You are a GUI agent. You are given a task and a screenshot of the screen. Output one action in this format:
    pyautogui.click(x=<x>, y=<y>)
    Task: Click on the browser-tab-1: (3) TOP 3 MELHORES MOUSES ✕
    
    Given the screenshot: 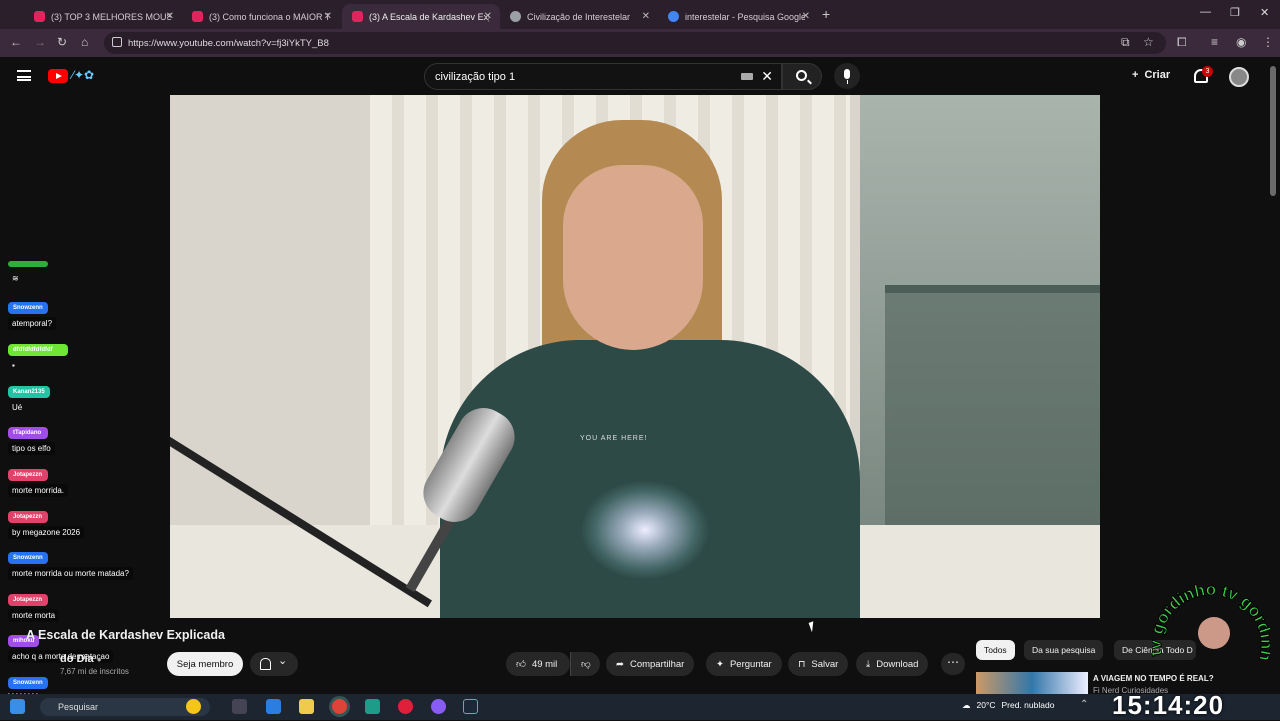 What is the action you would take?
    pyautogui.click(x=103, y=16)
    